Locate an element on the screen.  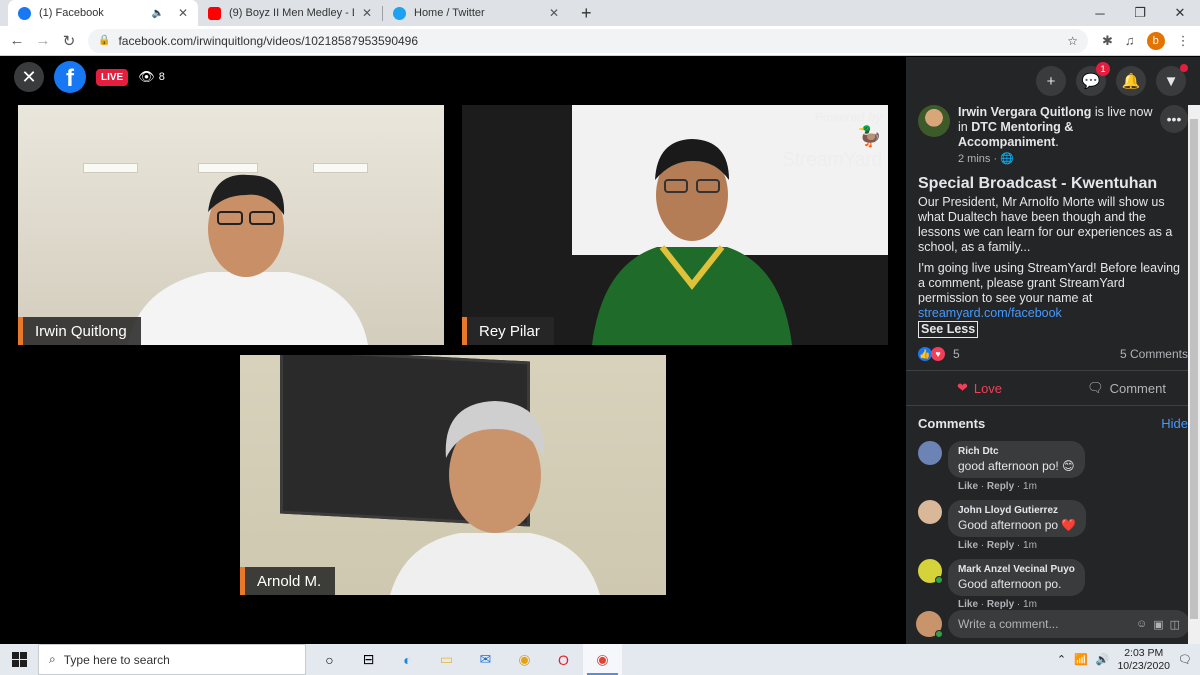
commenter-name: Mark Anzel Vecinal Puyo is located at coordinates (1016, 569).